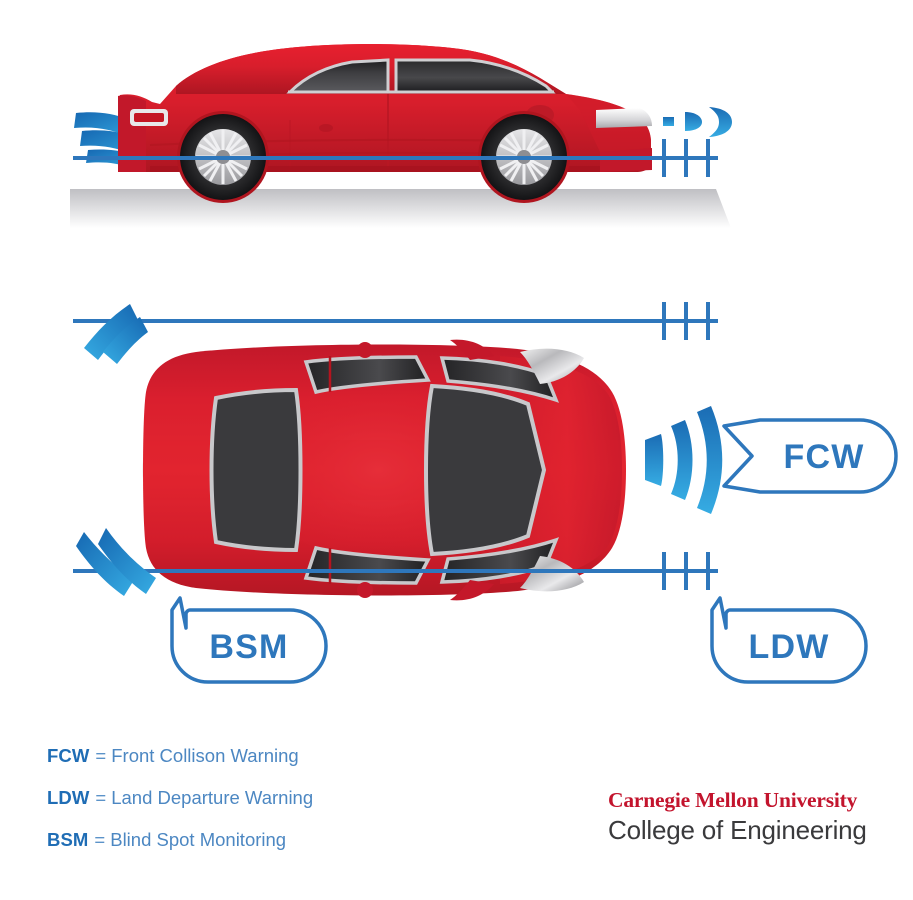 Image resolution: width=913 pixels, height=900 pixels. I want to click on upper-left-wave-icon, so click(116, 334).